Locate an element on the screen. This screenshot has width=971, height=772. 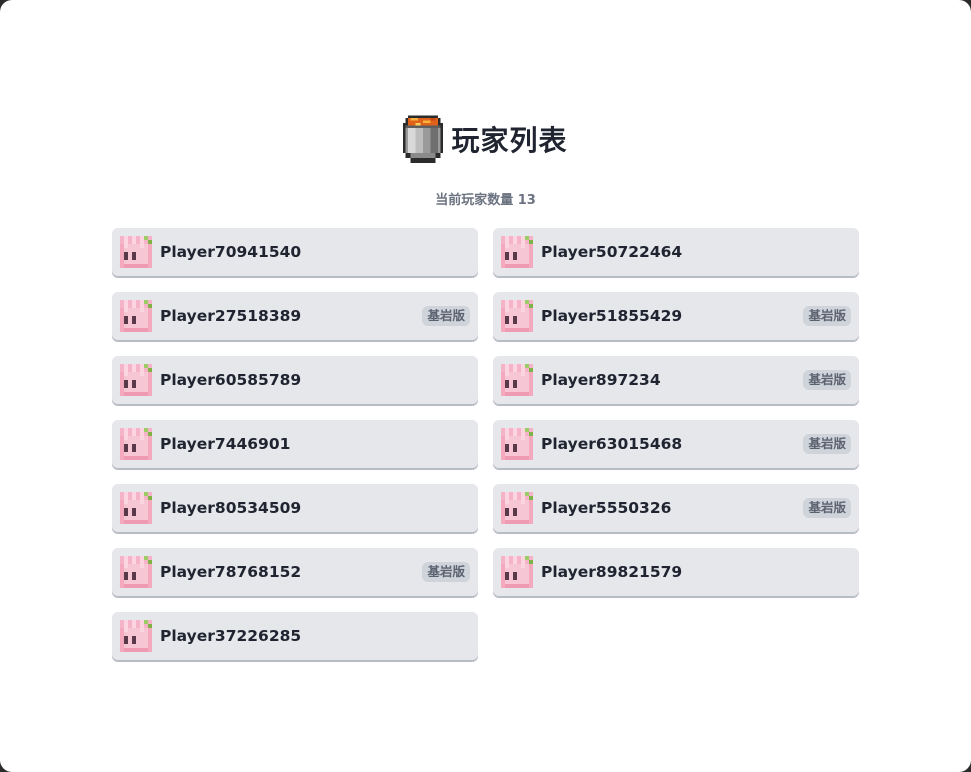
player-card: Player89821579 is located at coordinates (676, 572).